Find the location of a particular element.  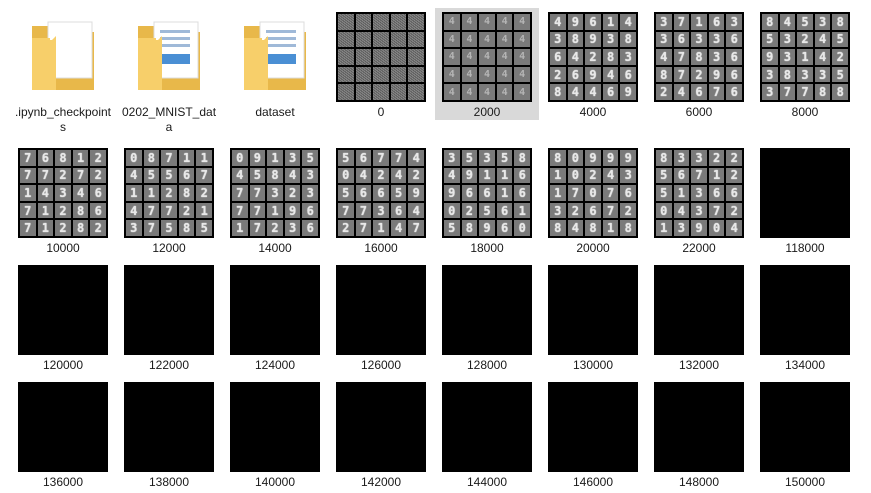

image-file-item: 4 4 4 4 4 4 4 4 4 4 4 4 4 4 4 4 4 4 4 4 4 4 4 4 4 2000 is located at coordinates (487, 64).